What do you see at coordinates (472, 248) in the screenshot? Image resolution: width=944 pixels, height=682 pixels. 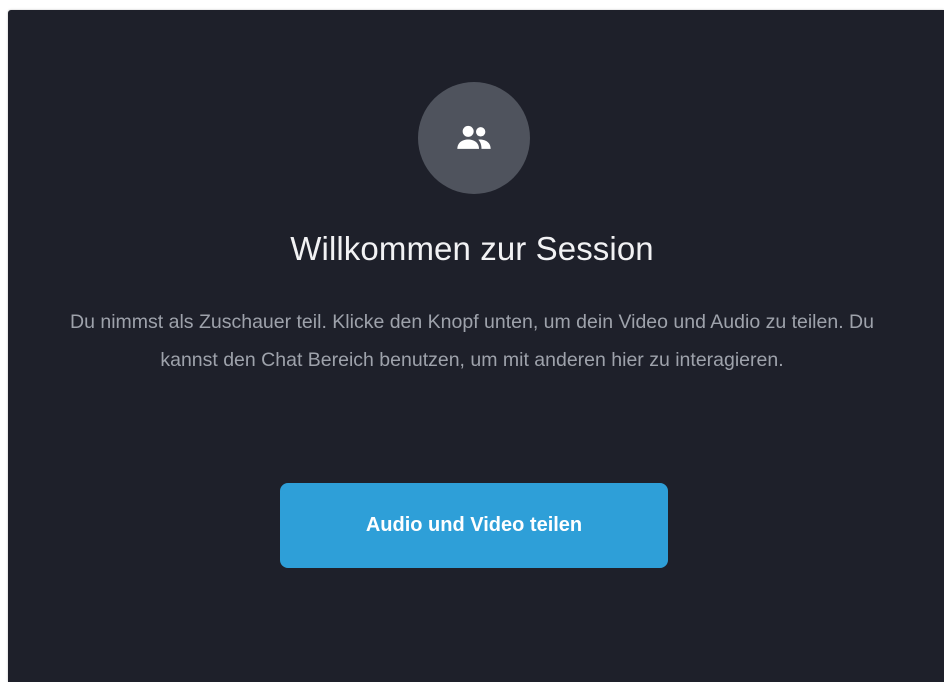 I see `page-title: Willkommen zur Session` at bounding box center [472, 248].